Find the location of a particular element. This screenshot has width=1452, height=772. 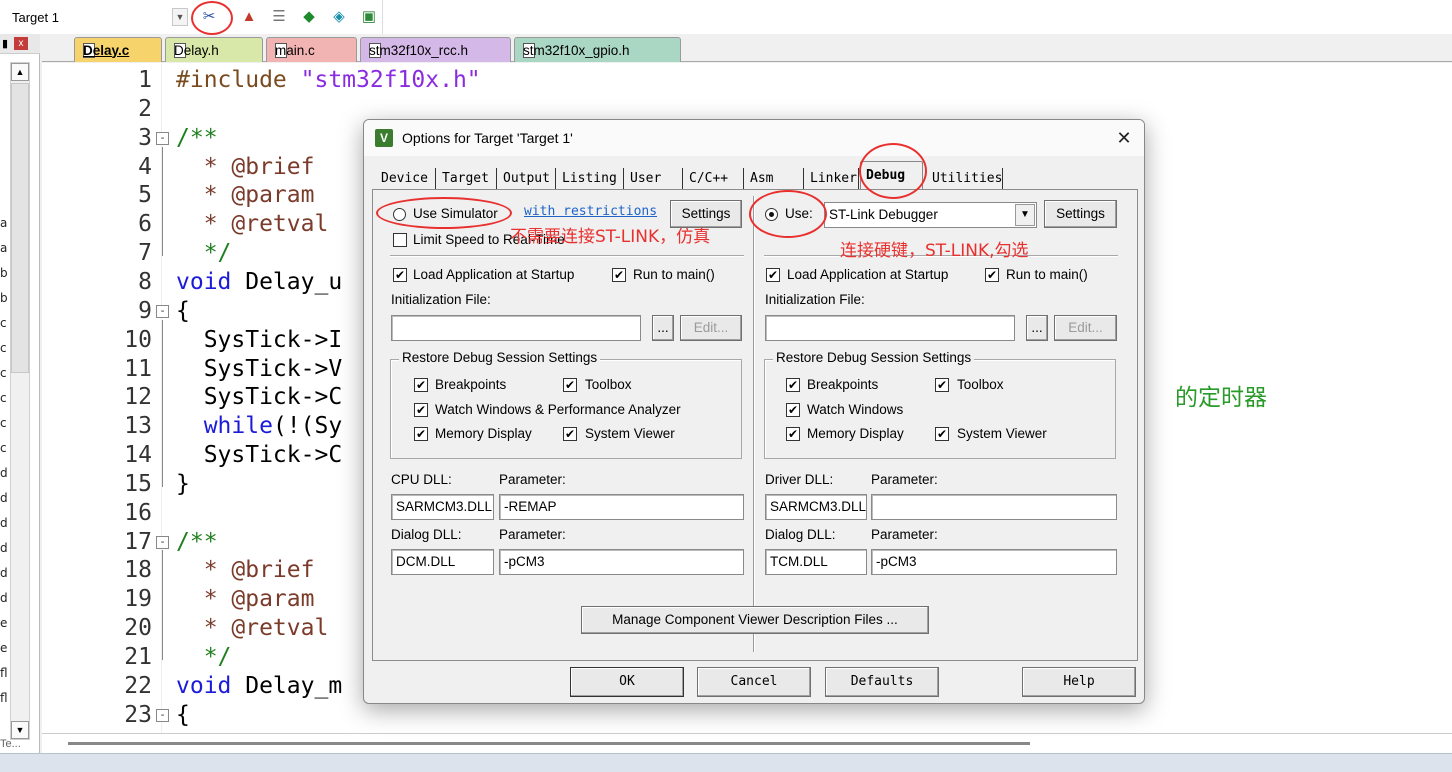

toolbox-checkbox-right: ✔ is located at coordinates (942, 385).